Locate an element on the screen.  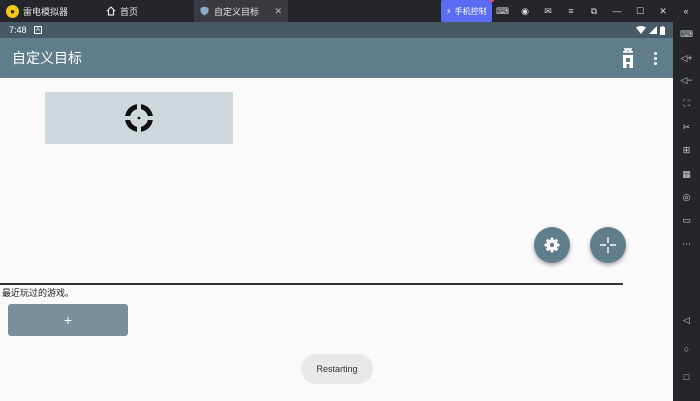
toast-message: Restarting is located at coordinates (337, 369).